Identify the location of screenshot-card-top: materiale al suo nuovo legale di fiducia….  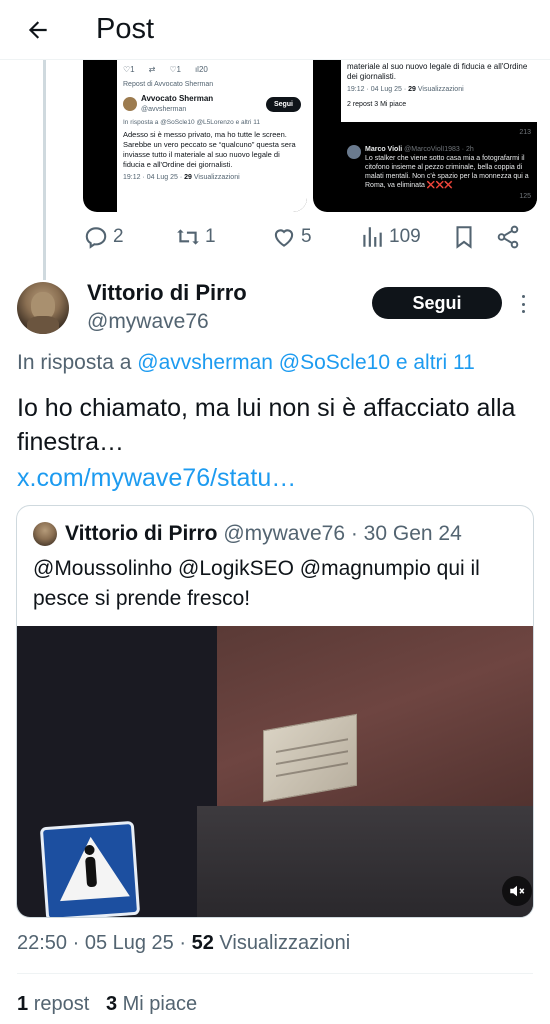
(439, 91).